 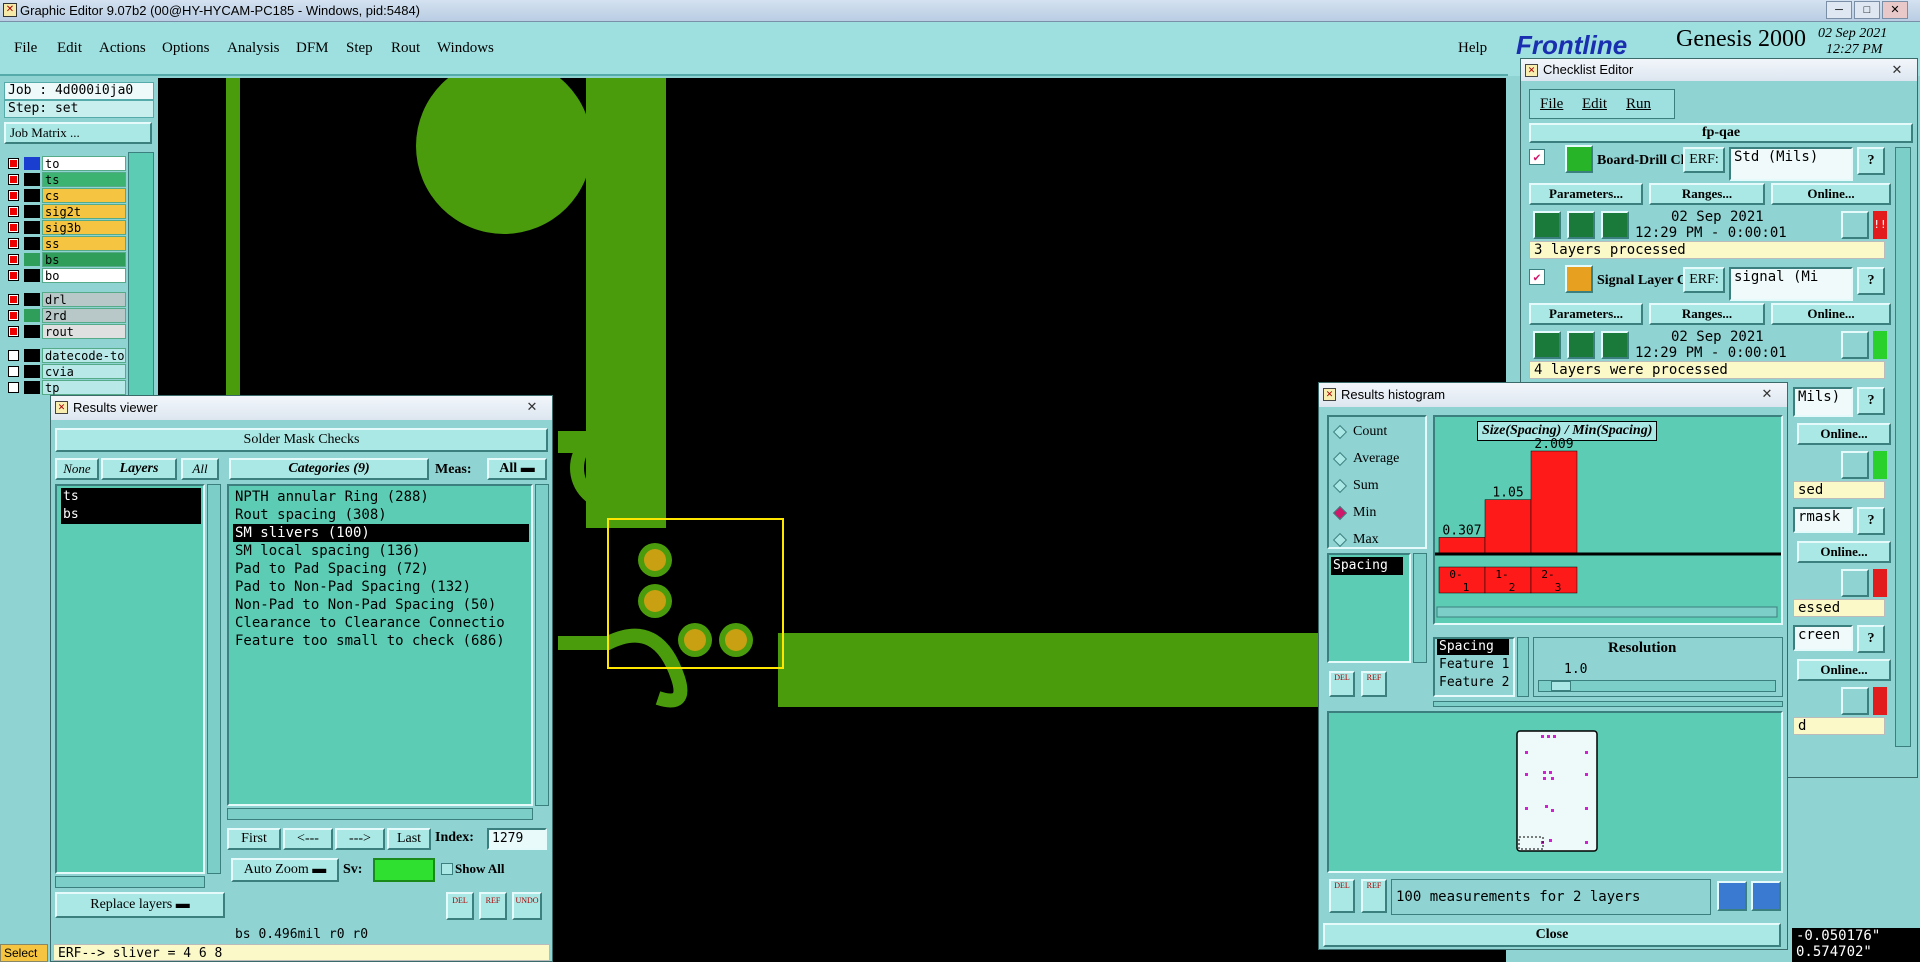 What do you see at coordinates (1473, 665) in the screenshot?
I see `list-item: Feature 1` at bounding box center [1473, 665].